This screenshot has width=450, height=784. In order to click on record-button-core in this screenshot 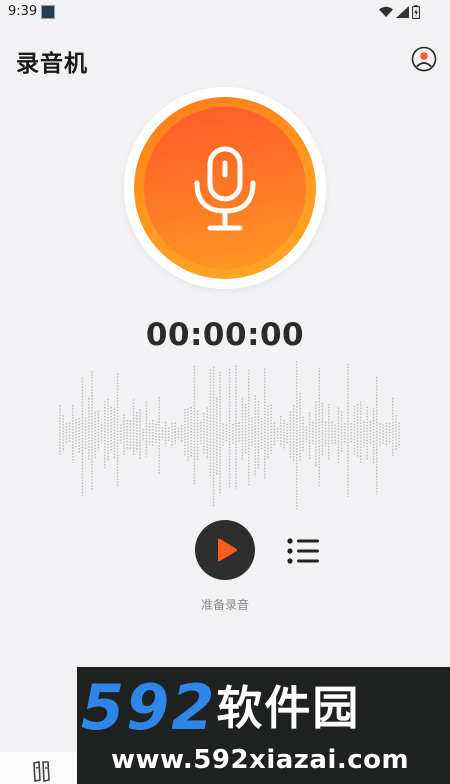, I will do `click(225, 188)`.